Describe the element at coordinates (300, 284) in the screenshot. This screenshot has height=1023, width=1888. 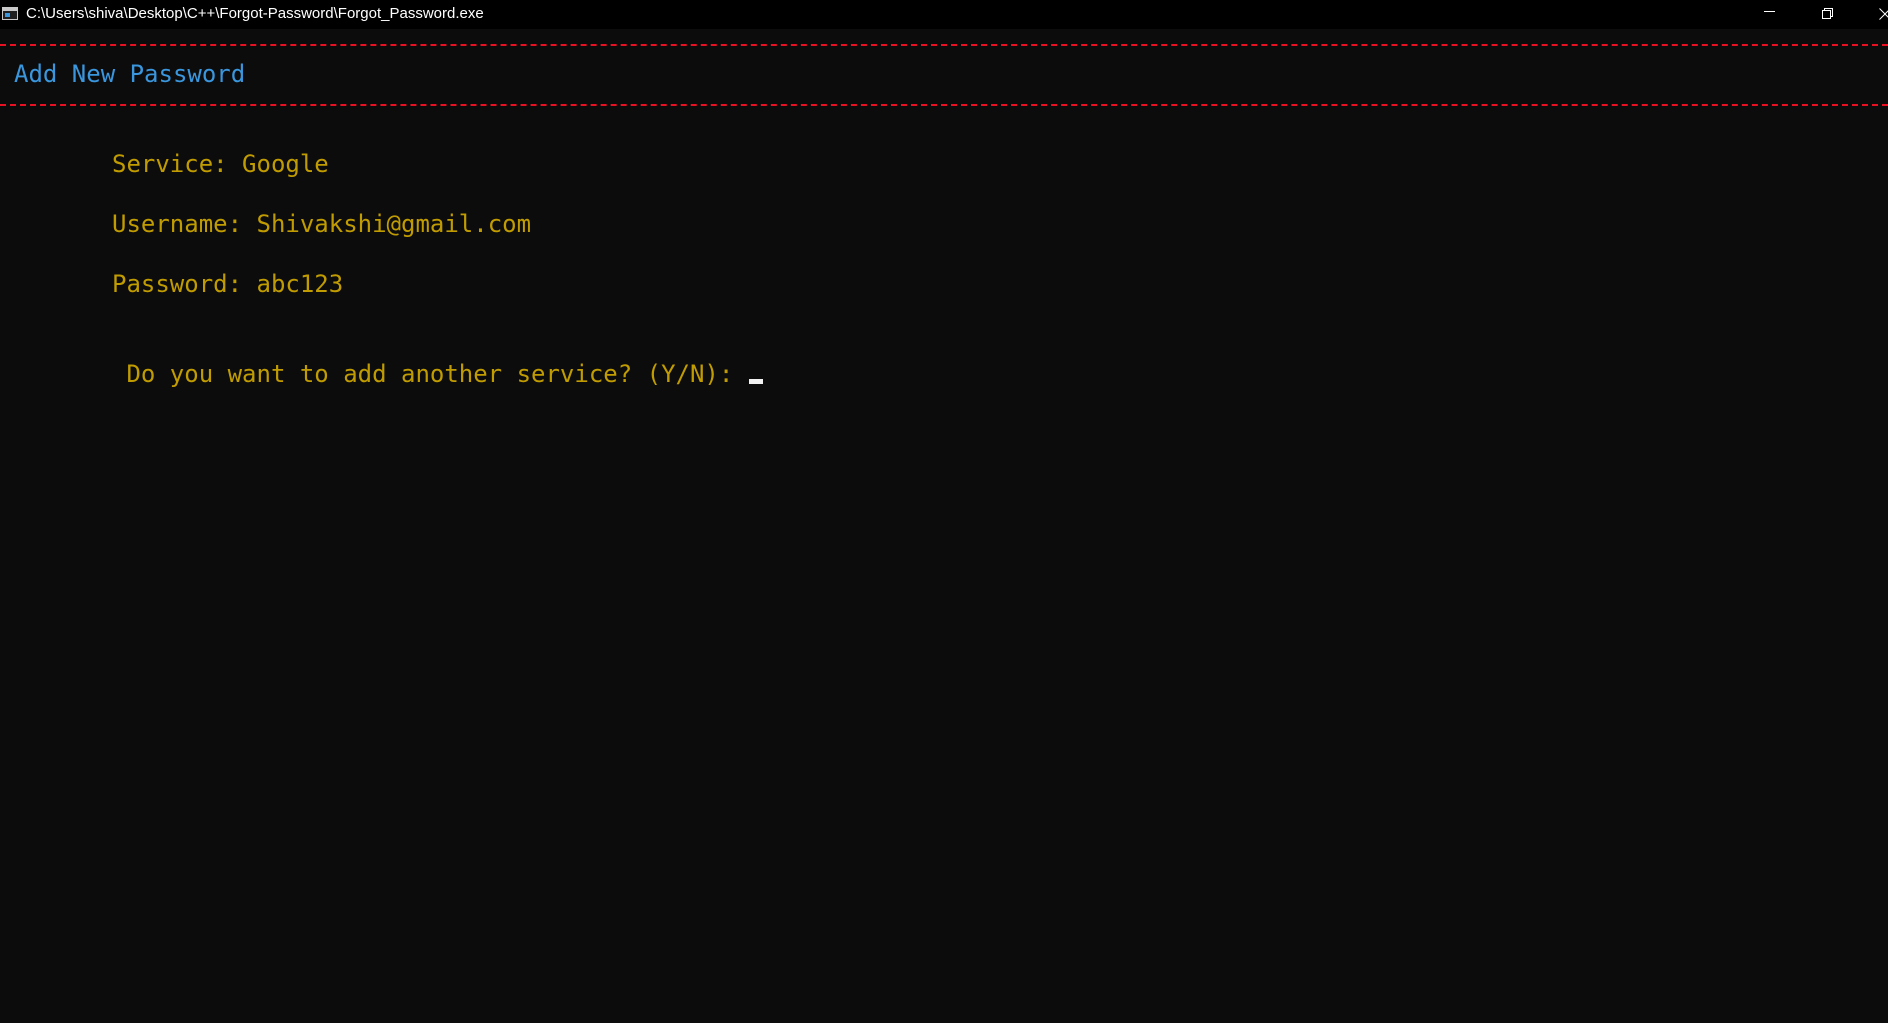
I see `password-value: abc123` at that location.